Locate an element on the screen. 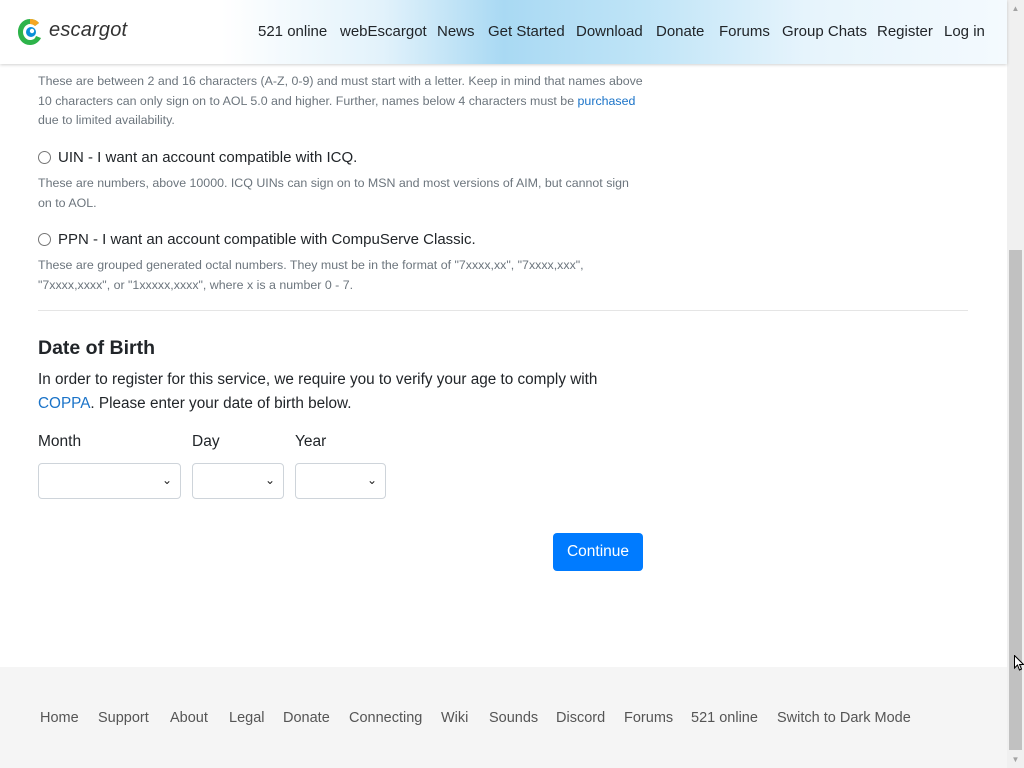 The width and height of the screenshot is (1024, 768). continue-button: Continue is located at coordinates (598, 552).